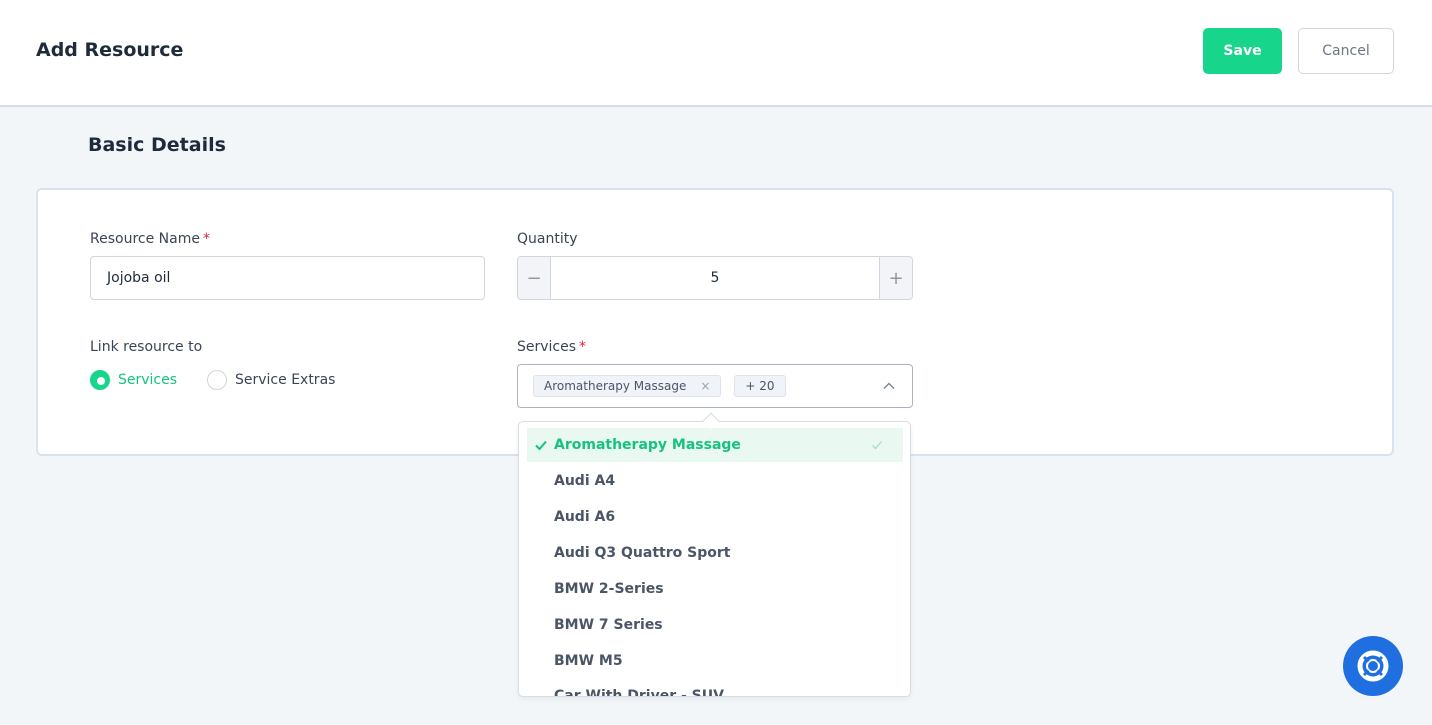 The image size is (1432, 725). What do you see at coordinates (715, 517) in the screenshot?
I see `dropdown-option: Audi A6` at bounding box center [715, 517].